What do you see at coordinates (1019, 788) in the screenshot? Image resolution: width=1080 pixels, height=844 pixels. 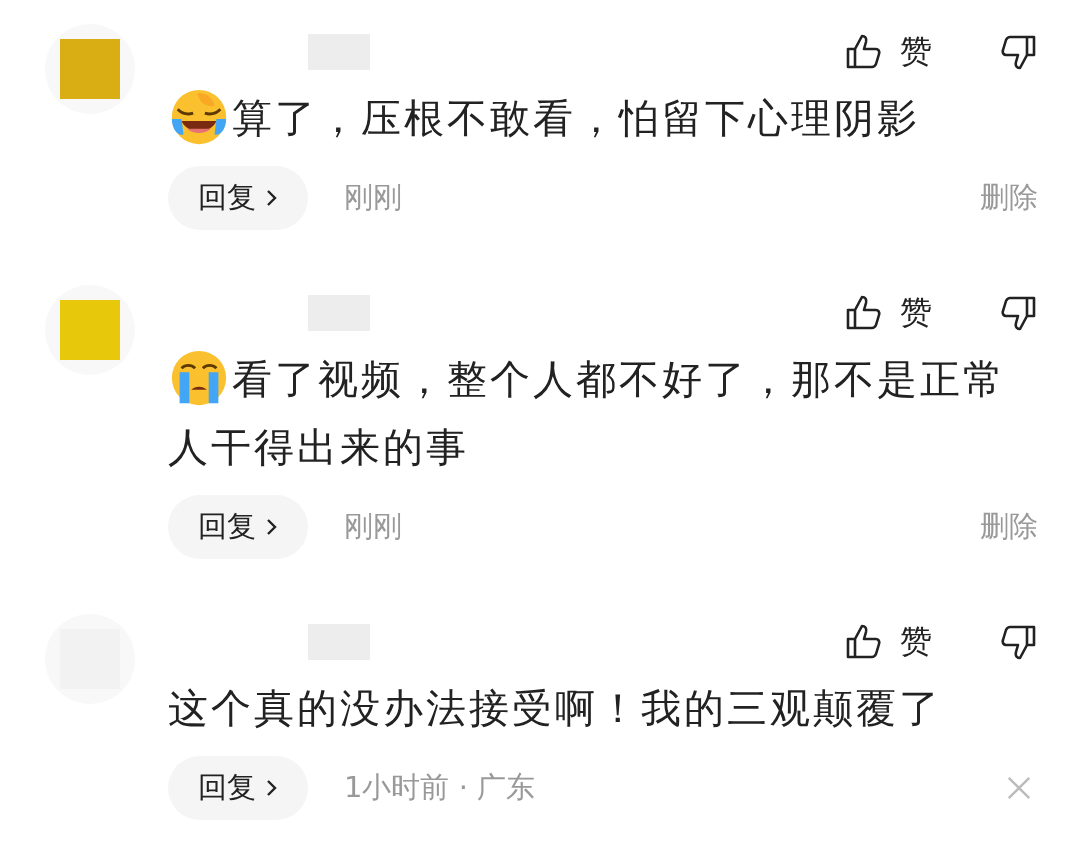 I see `close-icon` at bounding box center [1019, 788].